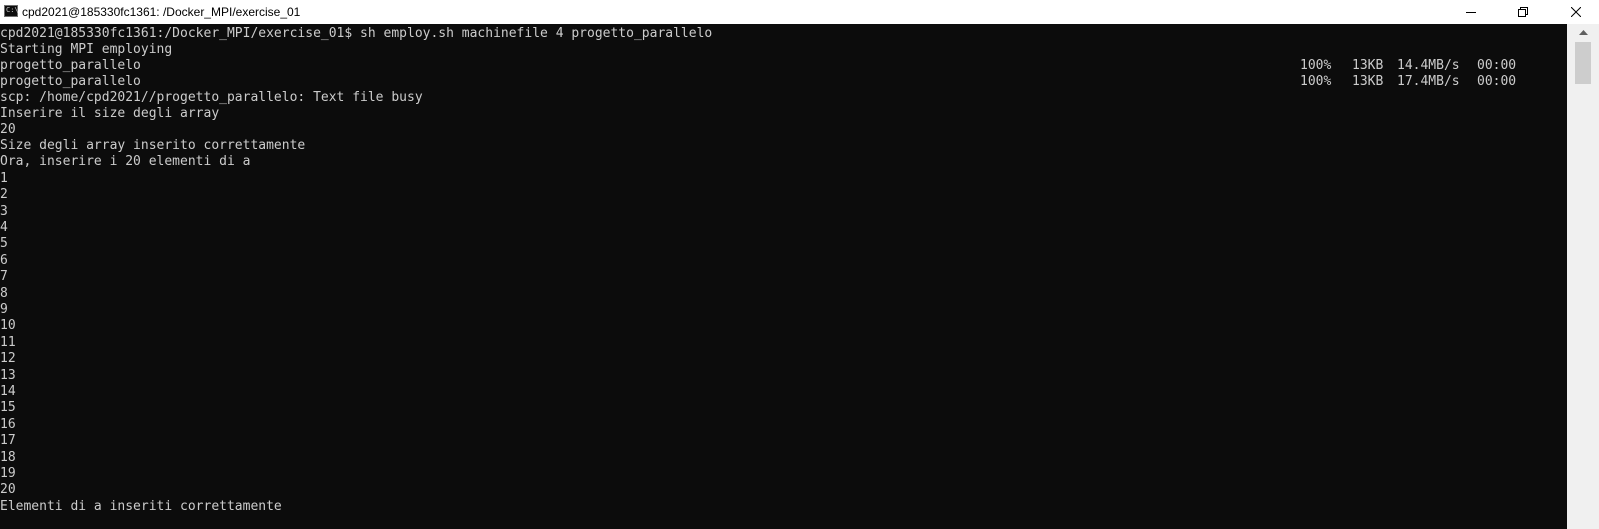 Image resolution: width=1599 pixels, height=529 pixels. I want to click on terminal-line: 1, so click(4, 178).